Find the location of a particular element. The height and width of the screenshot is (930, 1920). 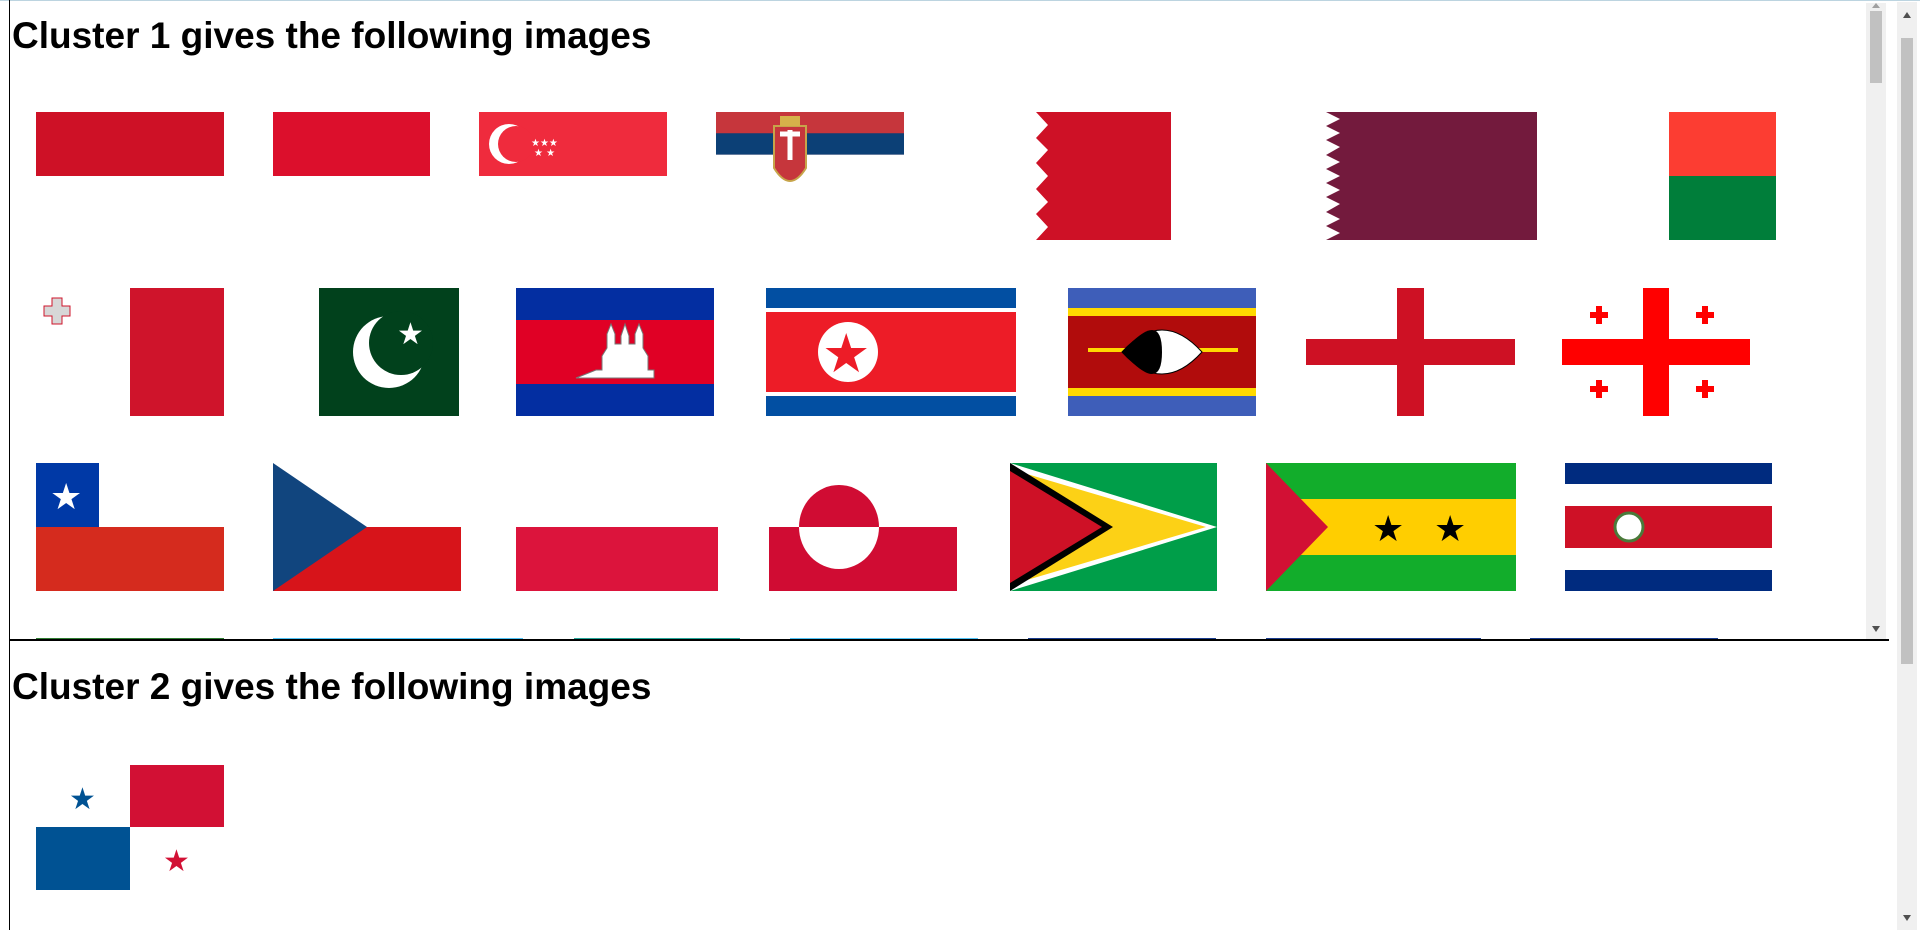

page-scroll-down-arrow-icon is located at coordinates (1907, 918).